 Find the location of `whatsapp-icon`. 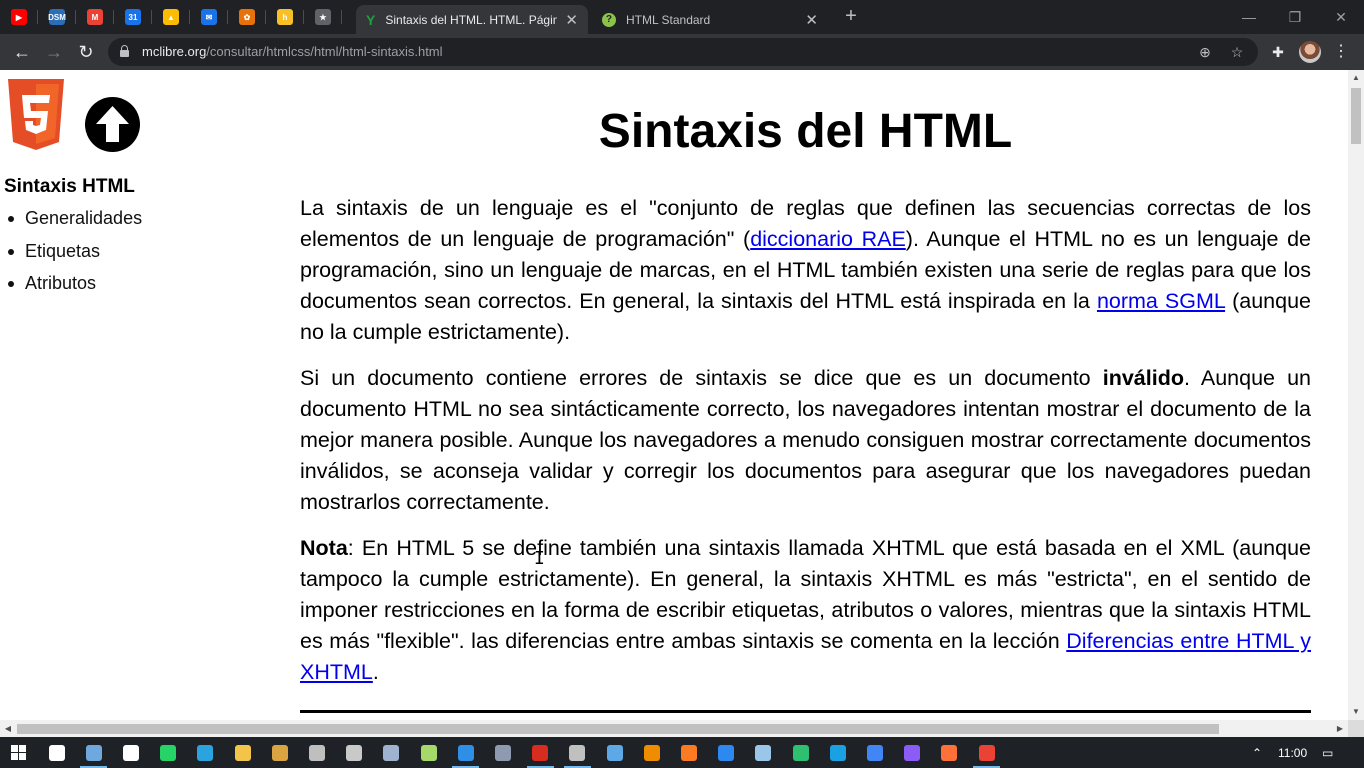

whatsapp-icon is located at coordinates (168, 752).